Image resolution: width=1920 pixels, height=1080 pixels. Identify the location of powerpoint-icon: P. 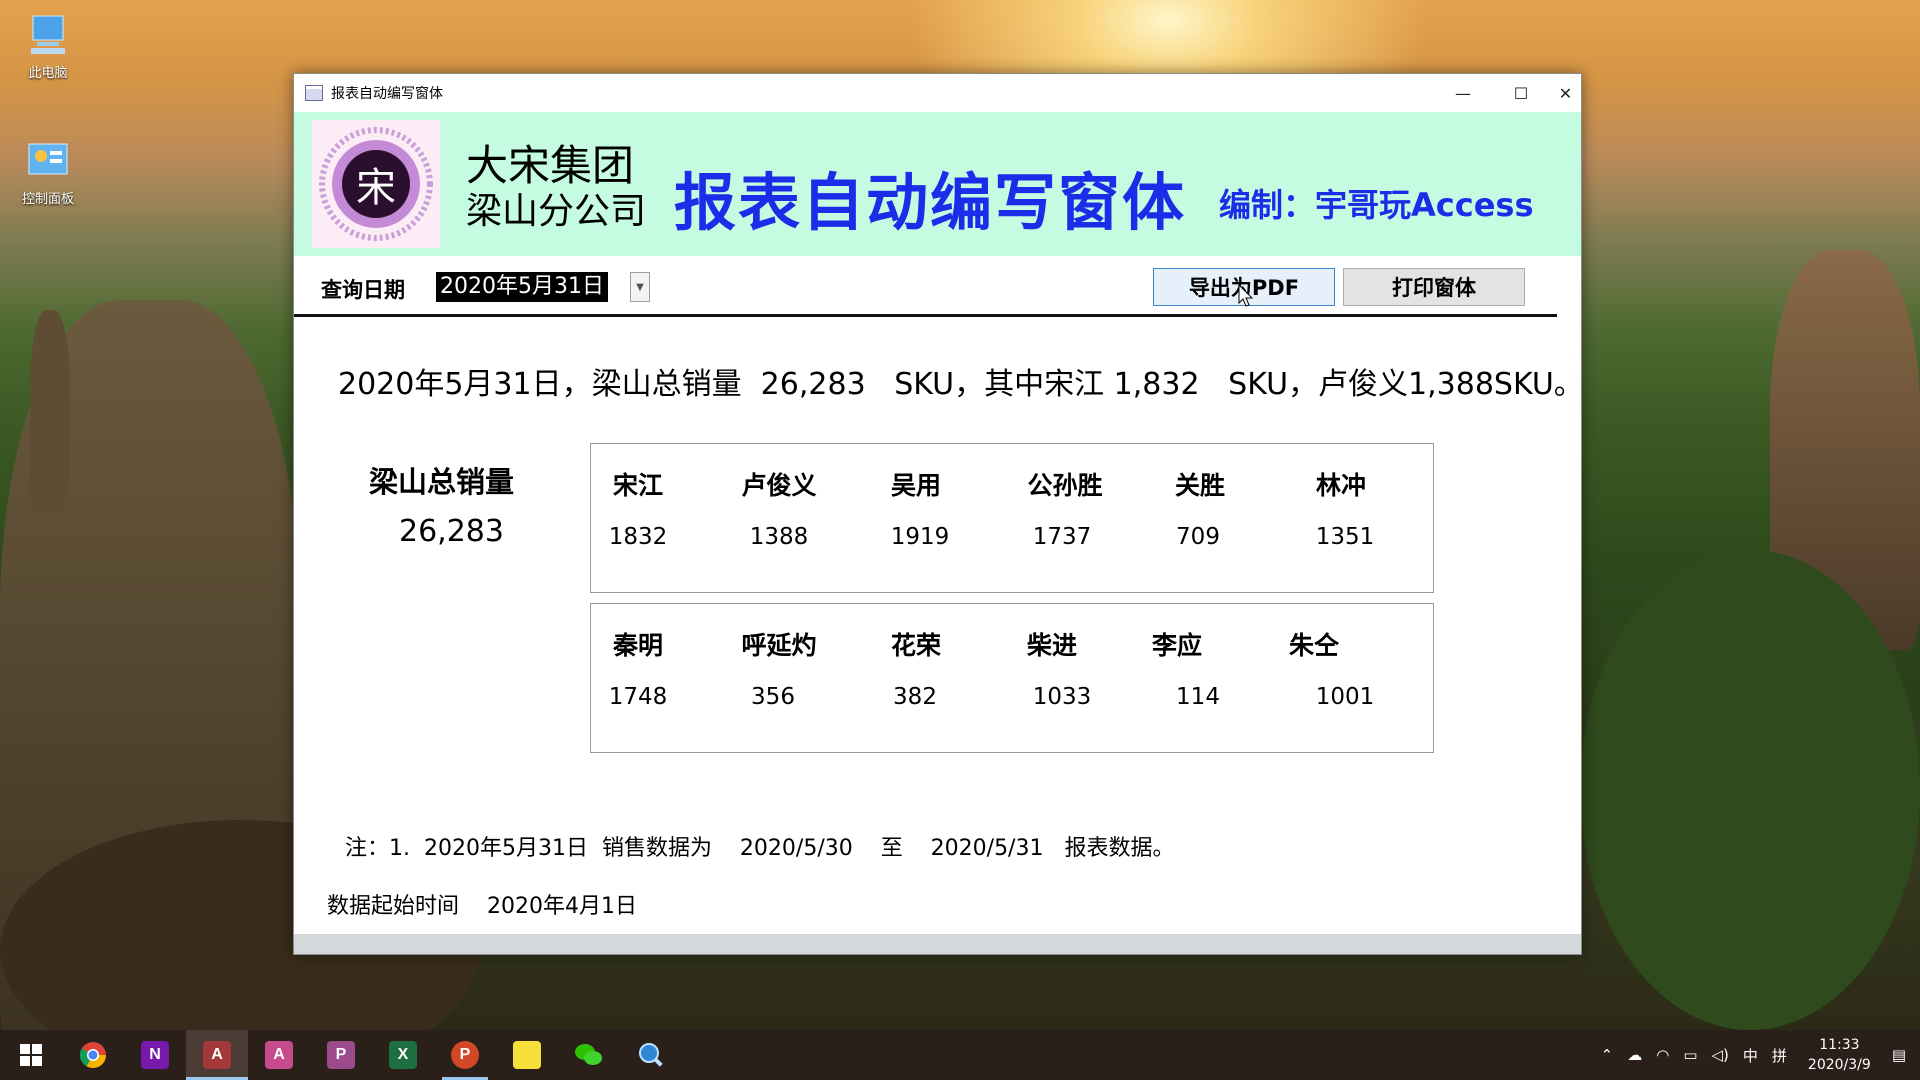
(465, 1055).